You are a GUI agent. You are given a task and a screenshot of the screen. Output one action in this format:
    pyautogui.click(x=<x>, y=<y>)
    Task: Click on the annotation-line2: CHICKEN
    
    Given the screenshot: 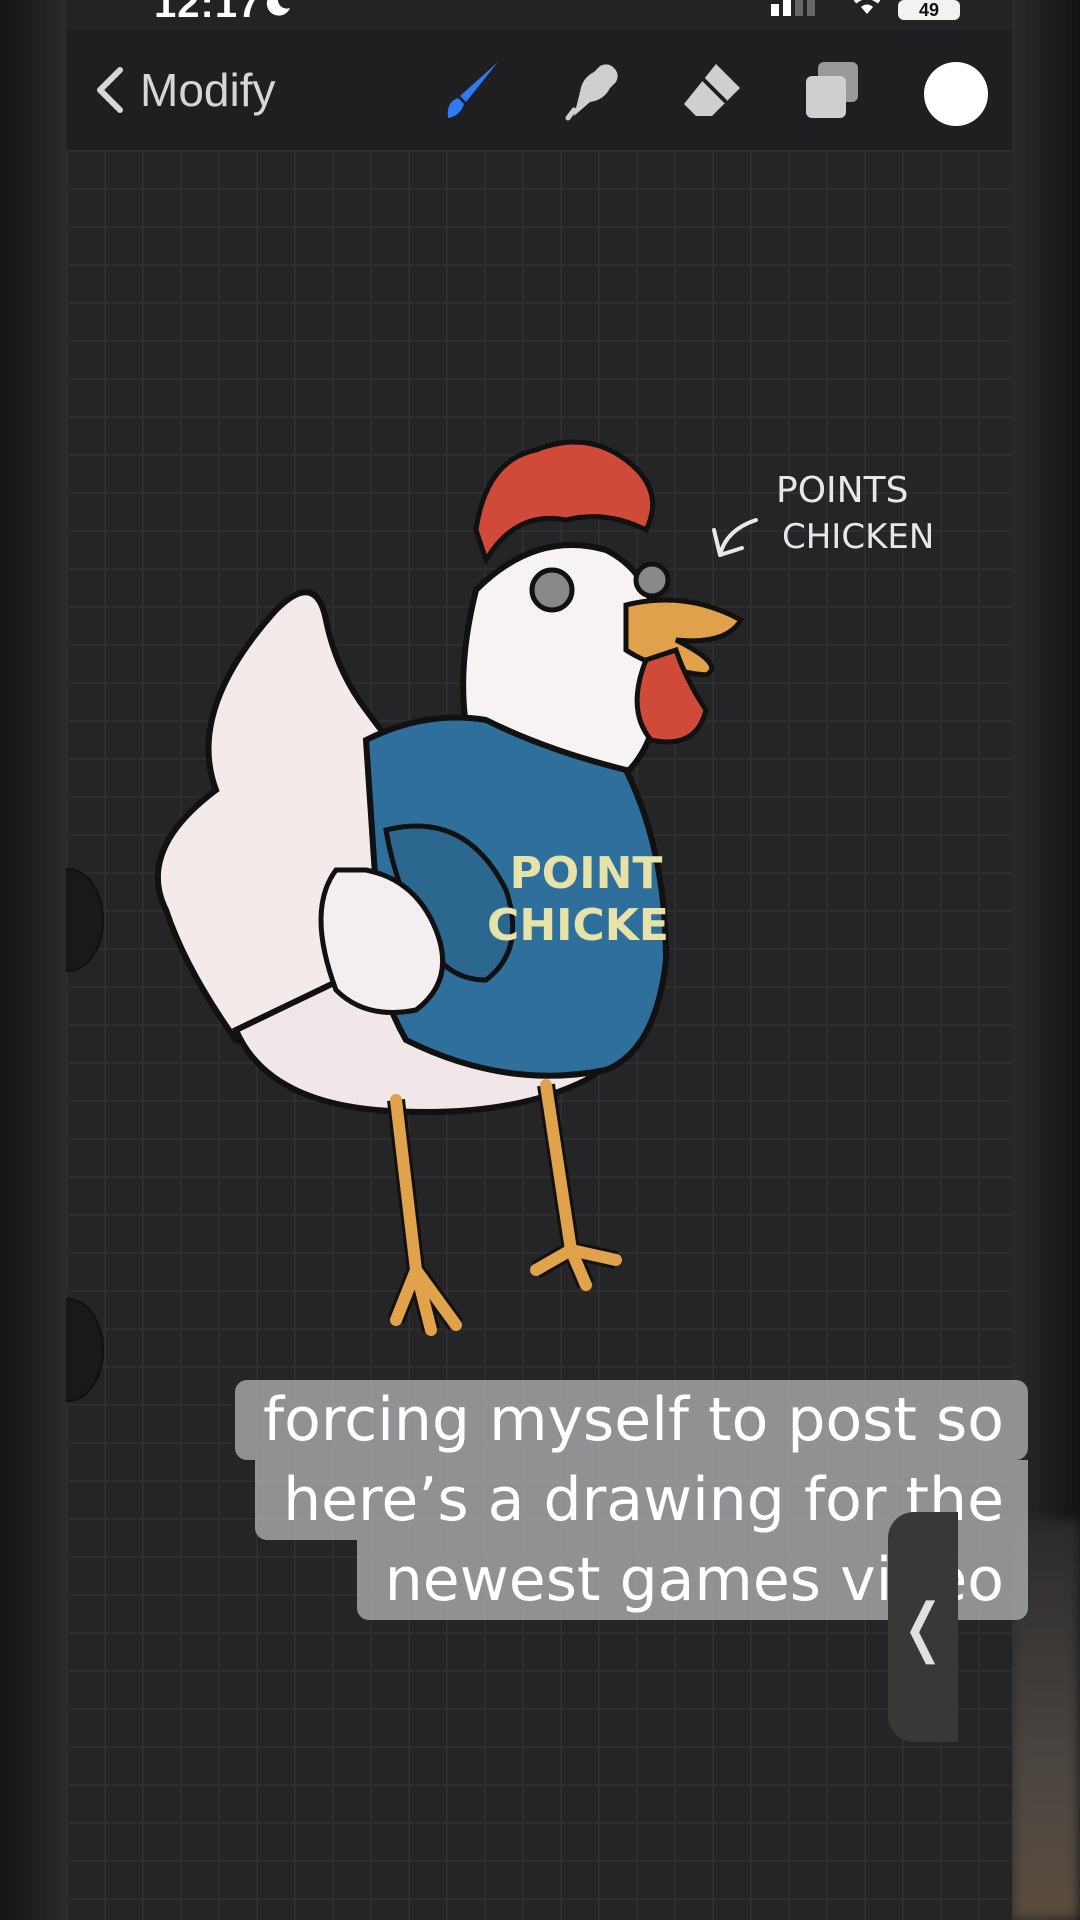 What is the action you would take?
    pyautogui.click(x=858, y=537)
    